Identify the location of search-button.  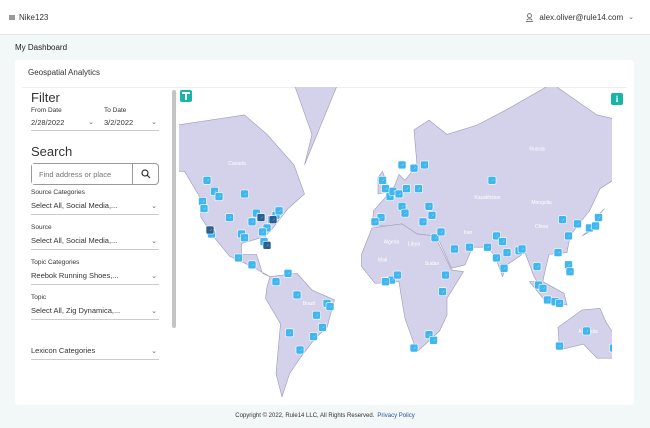
(145, 174).